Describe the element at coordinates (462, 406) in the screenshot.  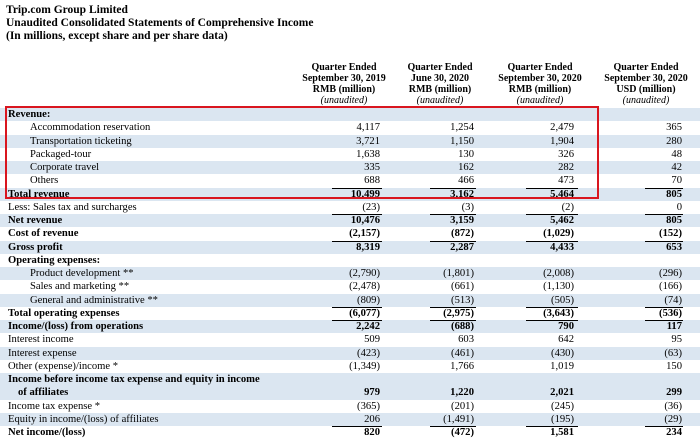
I see `row-value: (201)` at that location.